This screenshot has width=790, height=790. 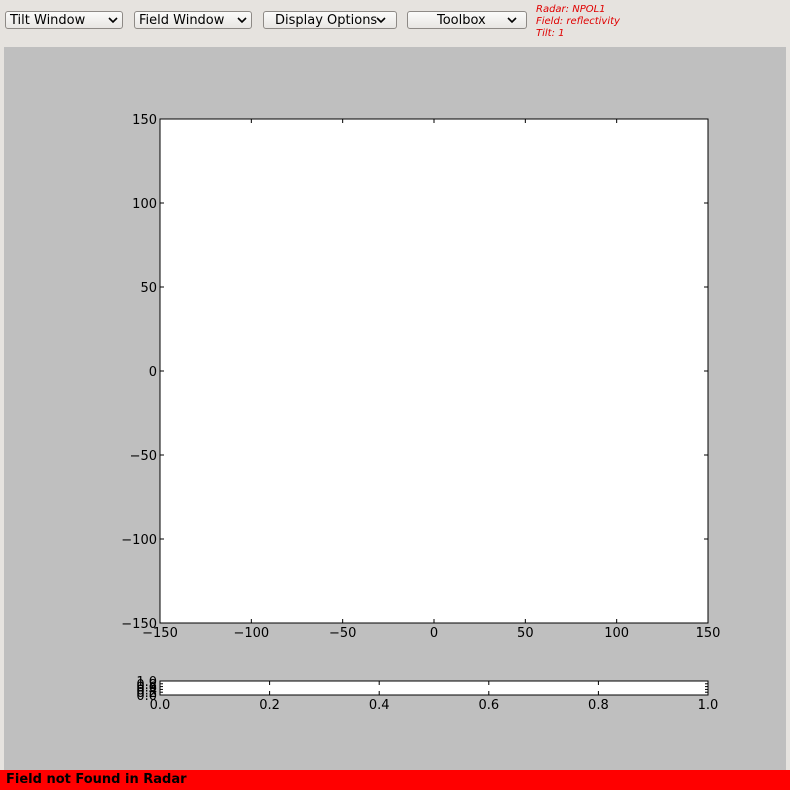 I want to click on x-tick-label: −50, so click(x=342, y=633).